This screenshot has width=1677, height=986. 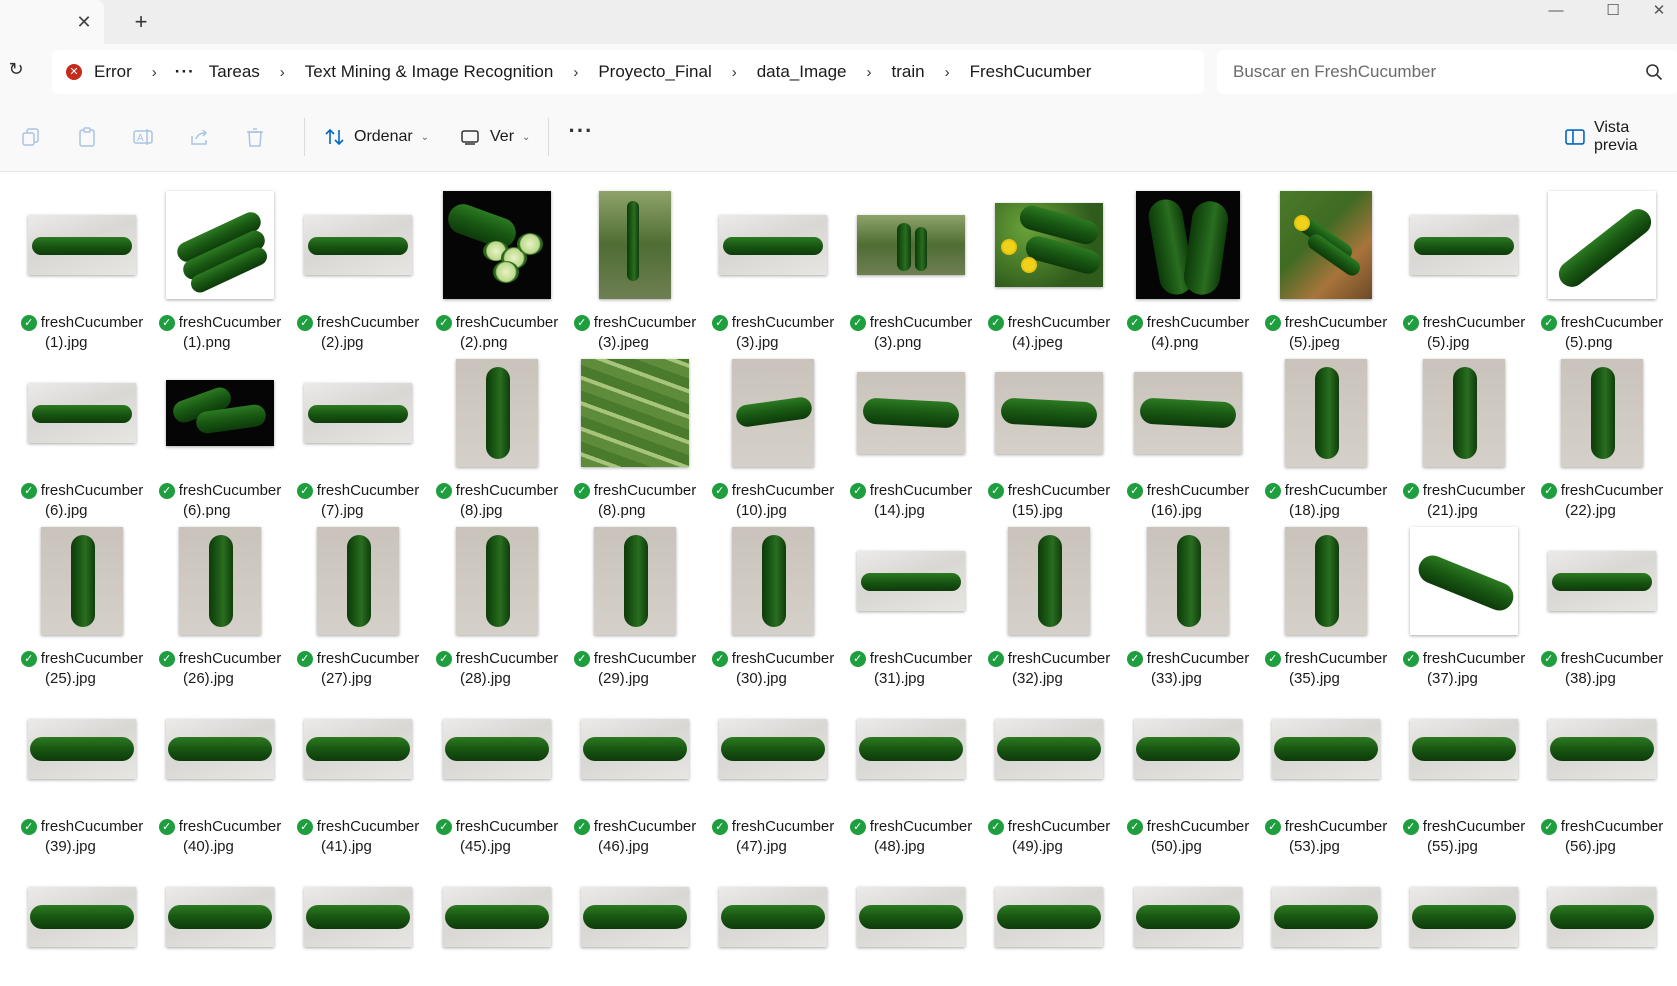 What do you see at coordinates (1654, 72) in the screenshot?
I see `search-icon` at bounding box center [1654, 72].